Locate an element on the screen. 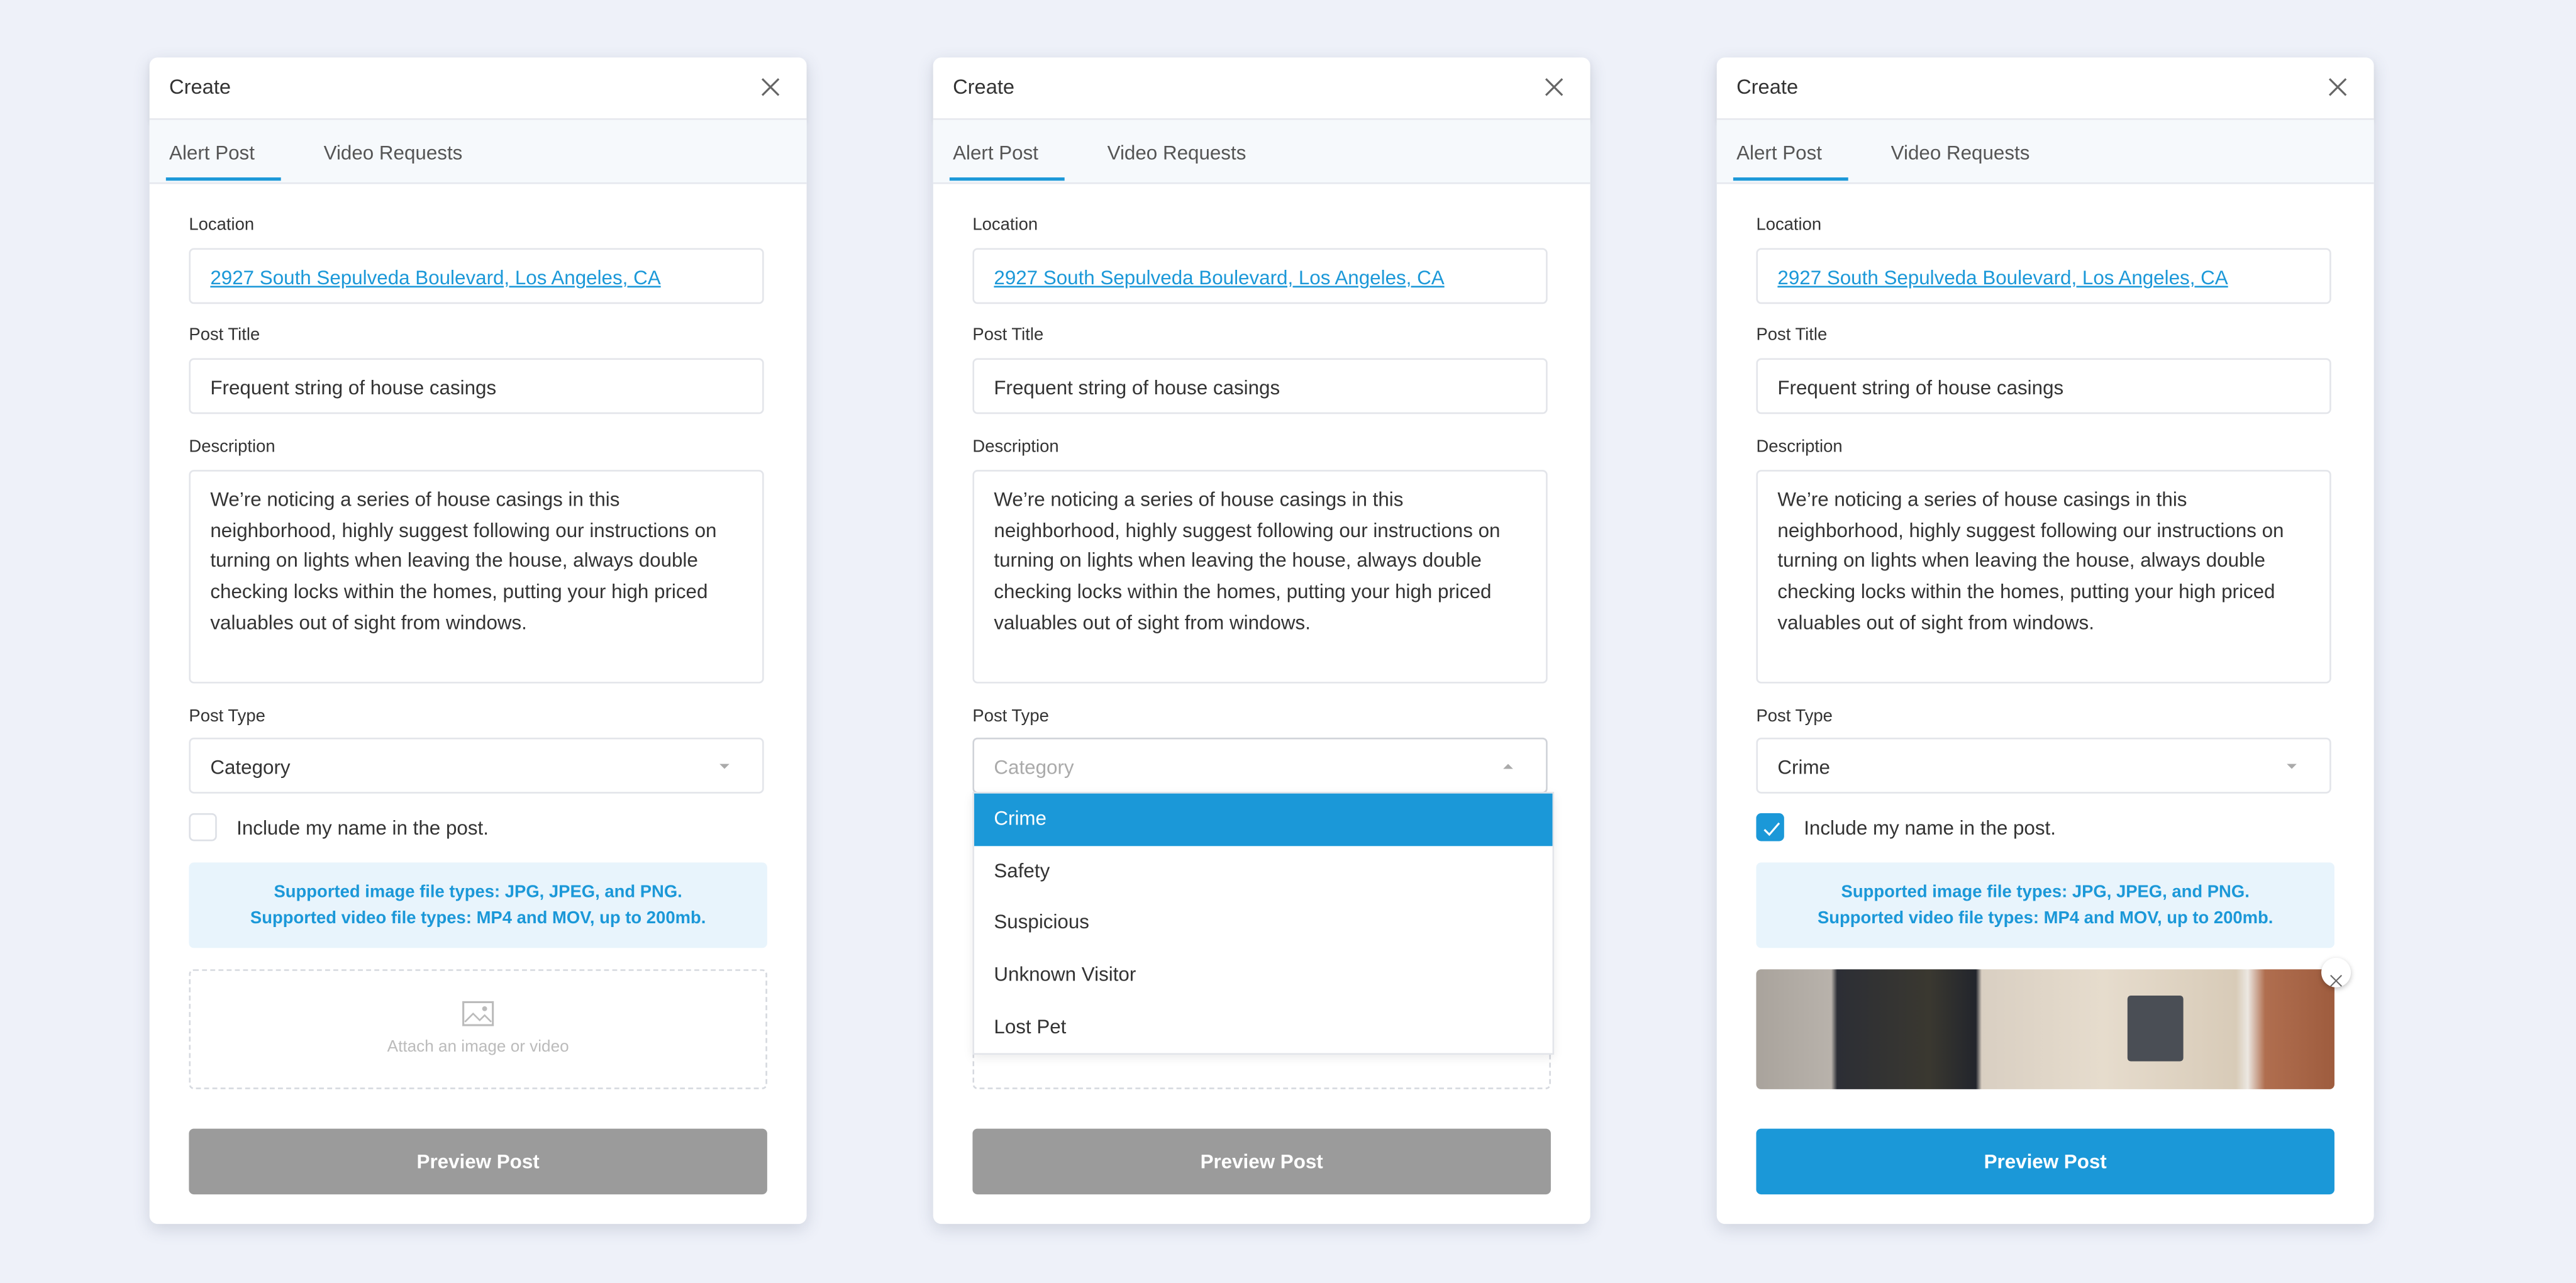 The height and width of the screenshot is (1283, 2576). mailbox-image-detail is located at coordinates (2155, 1028).